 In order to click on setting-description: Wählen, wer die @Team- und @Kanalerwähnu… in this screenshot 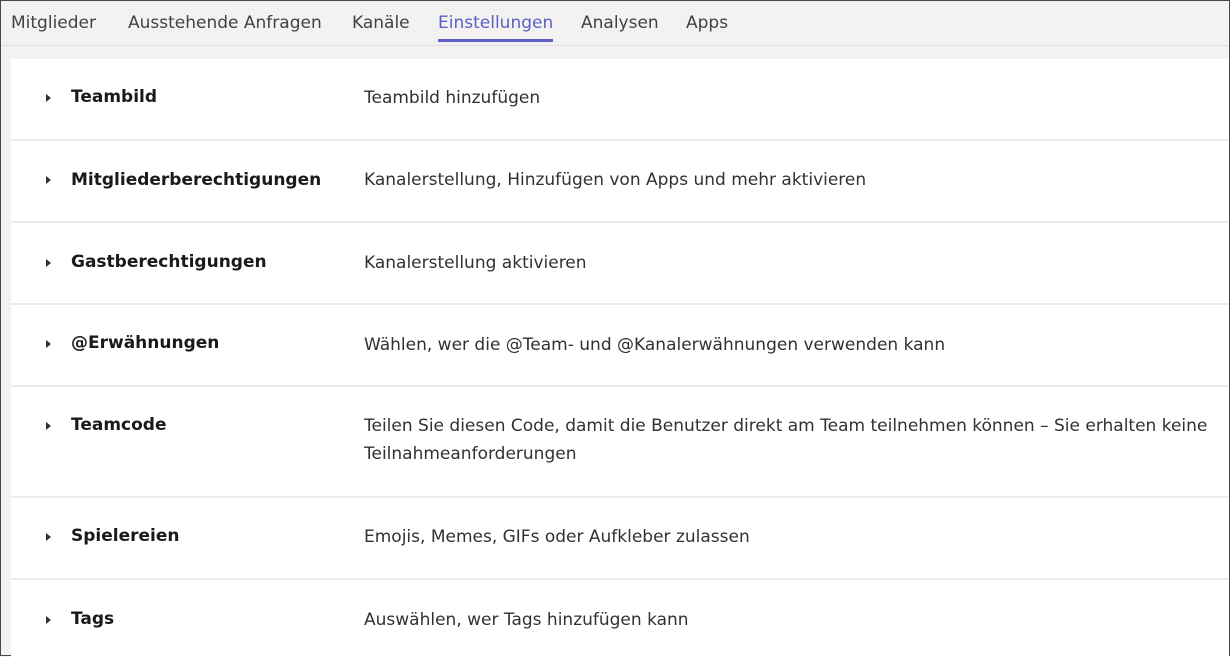, I will do `click(655, 345)`.